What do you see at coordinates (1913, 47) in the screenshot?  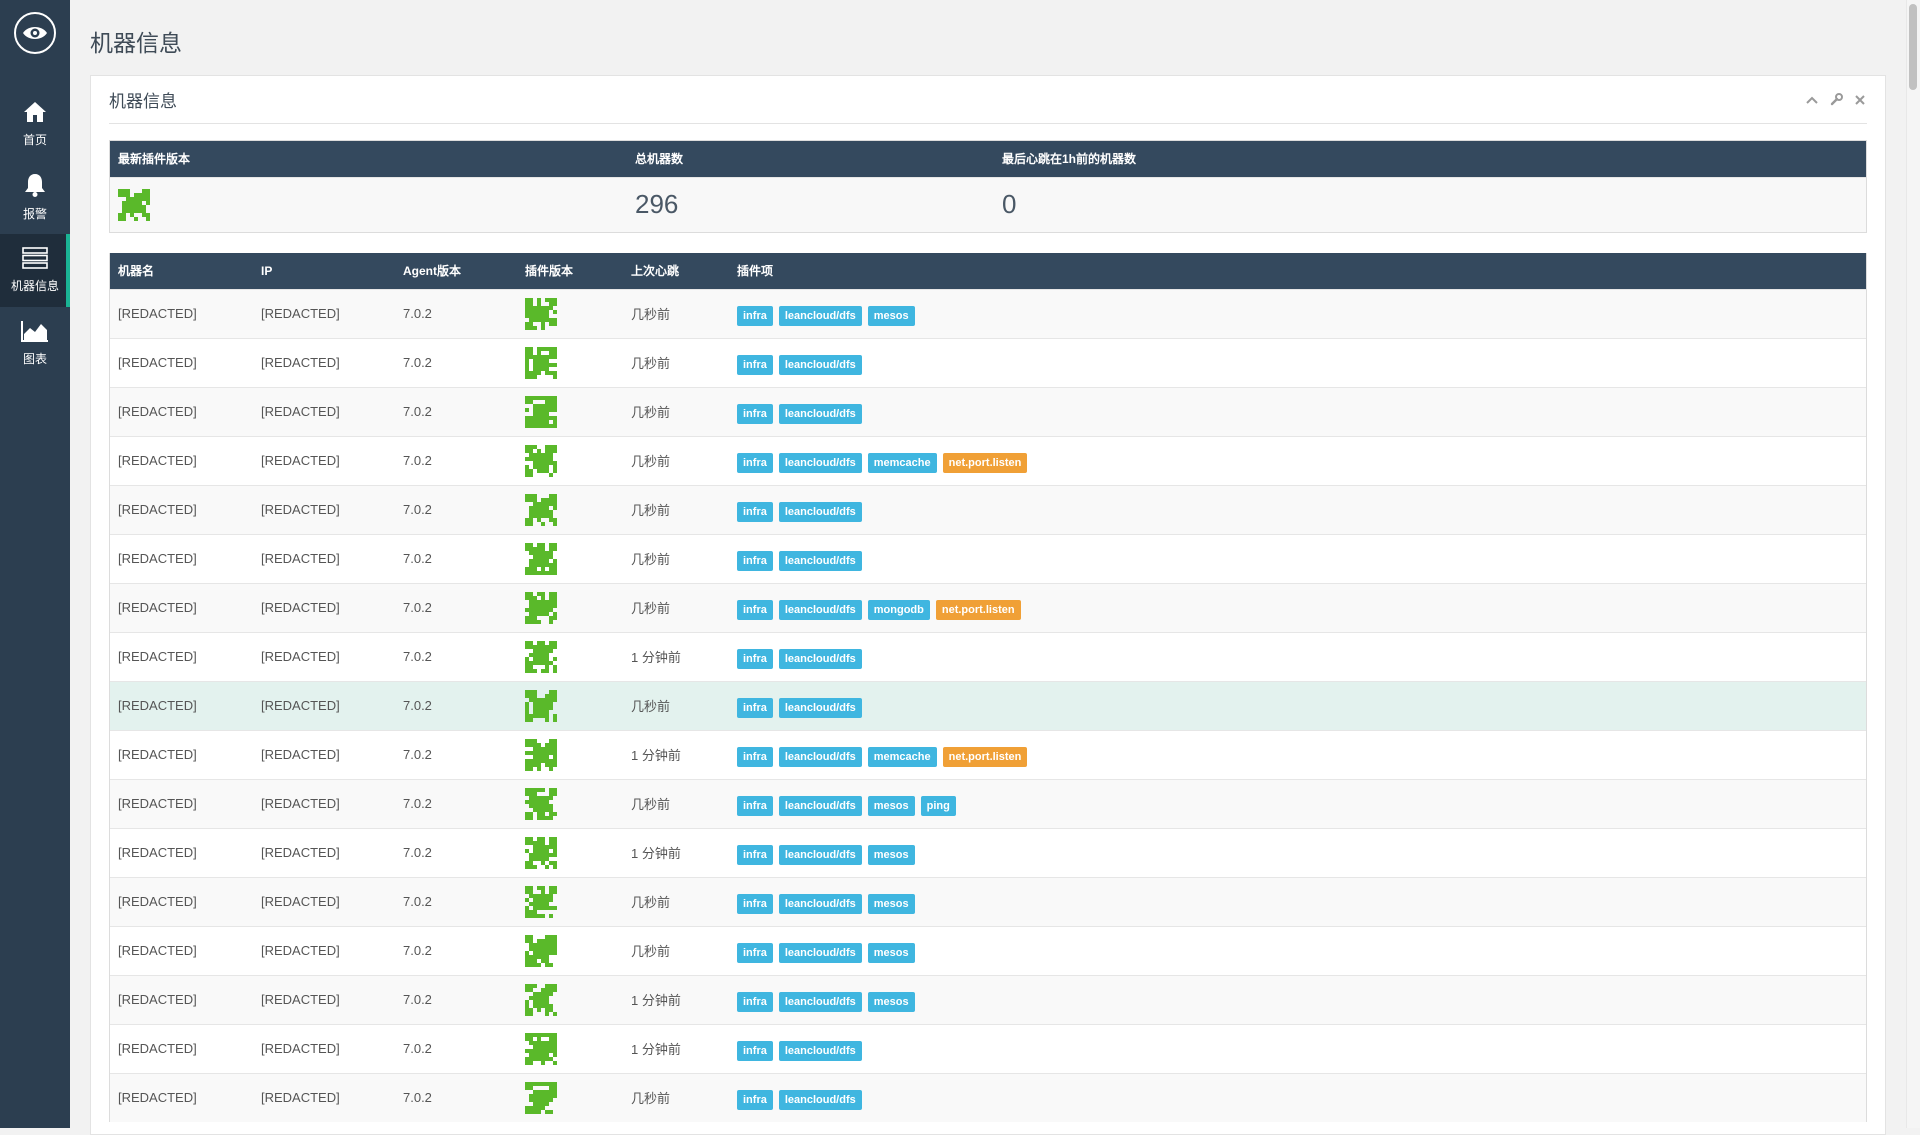 I see `scrollbar-thumb` at bounding box center [1913, 47].